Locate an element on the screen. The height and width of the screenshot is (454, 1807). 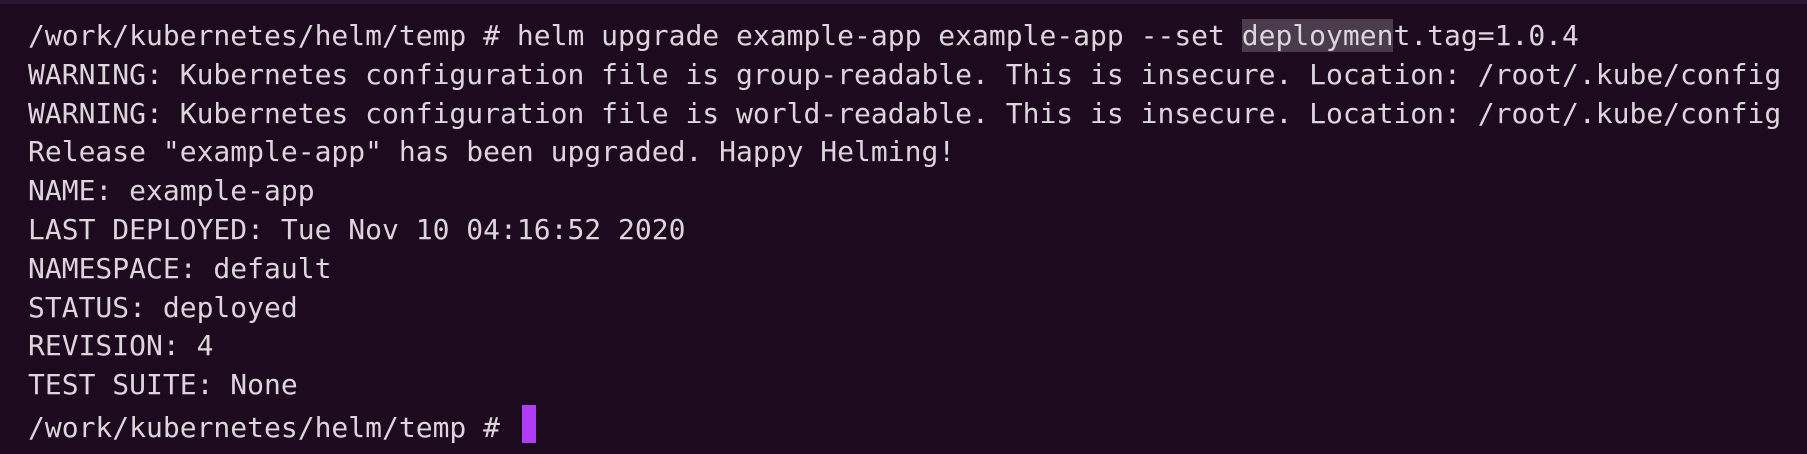
output-line: NAMESPACE: default is located at coordinates (180, 268).